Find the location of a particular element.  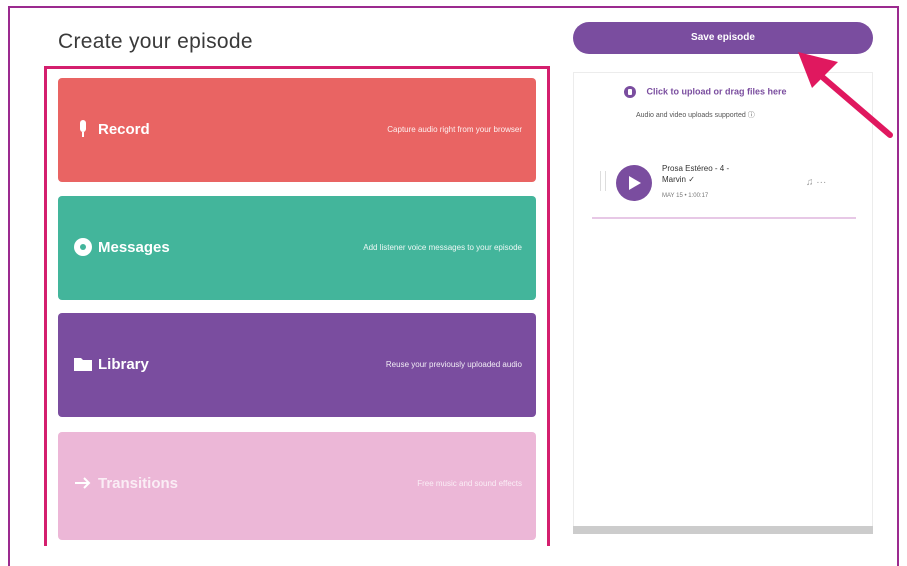

upload-dropzone: Click to upload or drag files here is located at coordinates (705, 92).